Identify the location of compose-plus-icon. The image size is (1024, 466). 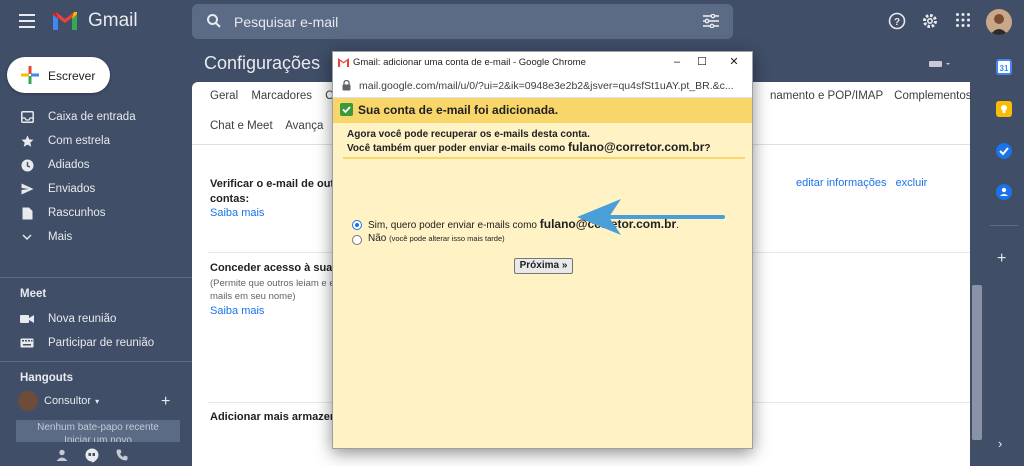
(30, 75).